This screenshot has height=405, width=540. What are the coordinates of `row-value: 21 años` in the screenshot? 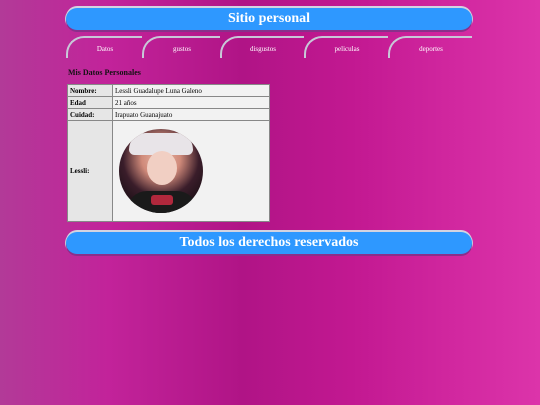 It's located at (191, 102).